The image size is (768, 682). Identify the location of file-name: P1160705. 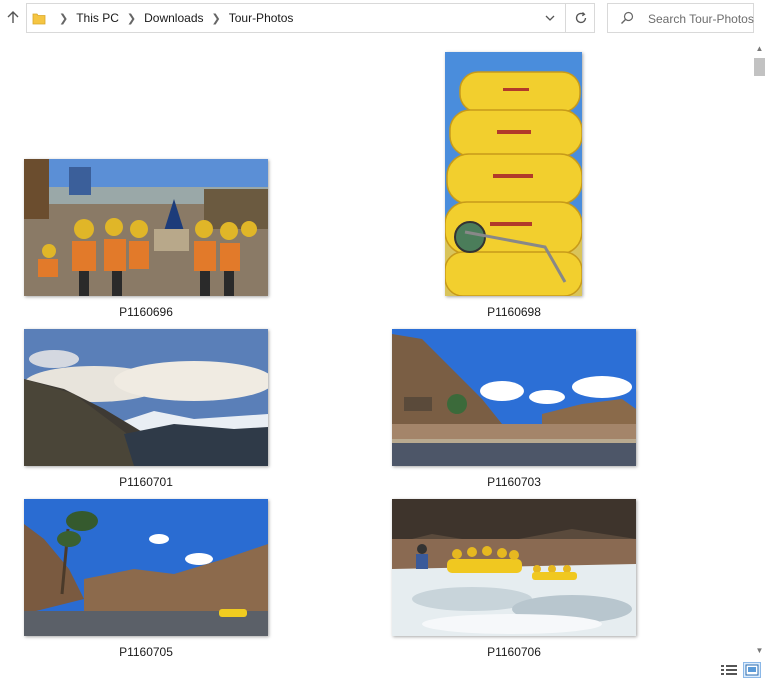
(146, 652).